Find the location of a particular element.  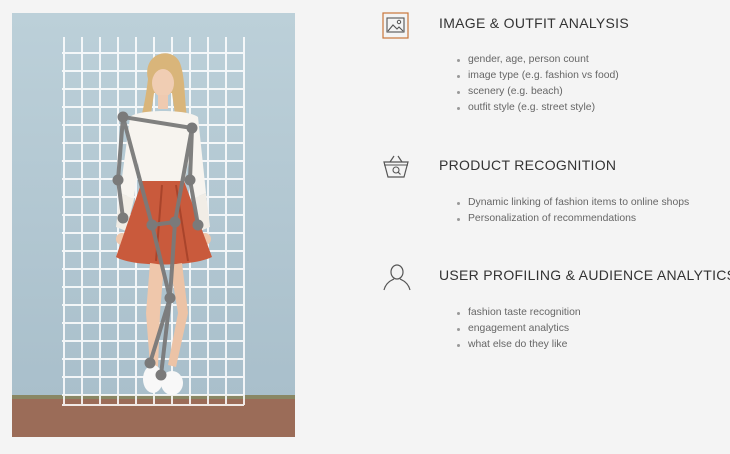

section-title-user-profiling: USER PROFILING & AUDIENCE ANALYTICS is located at coordinates (584, 275).